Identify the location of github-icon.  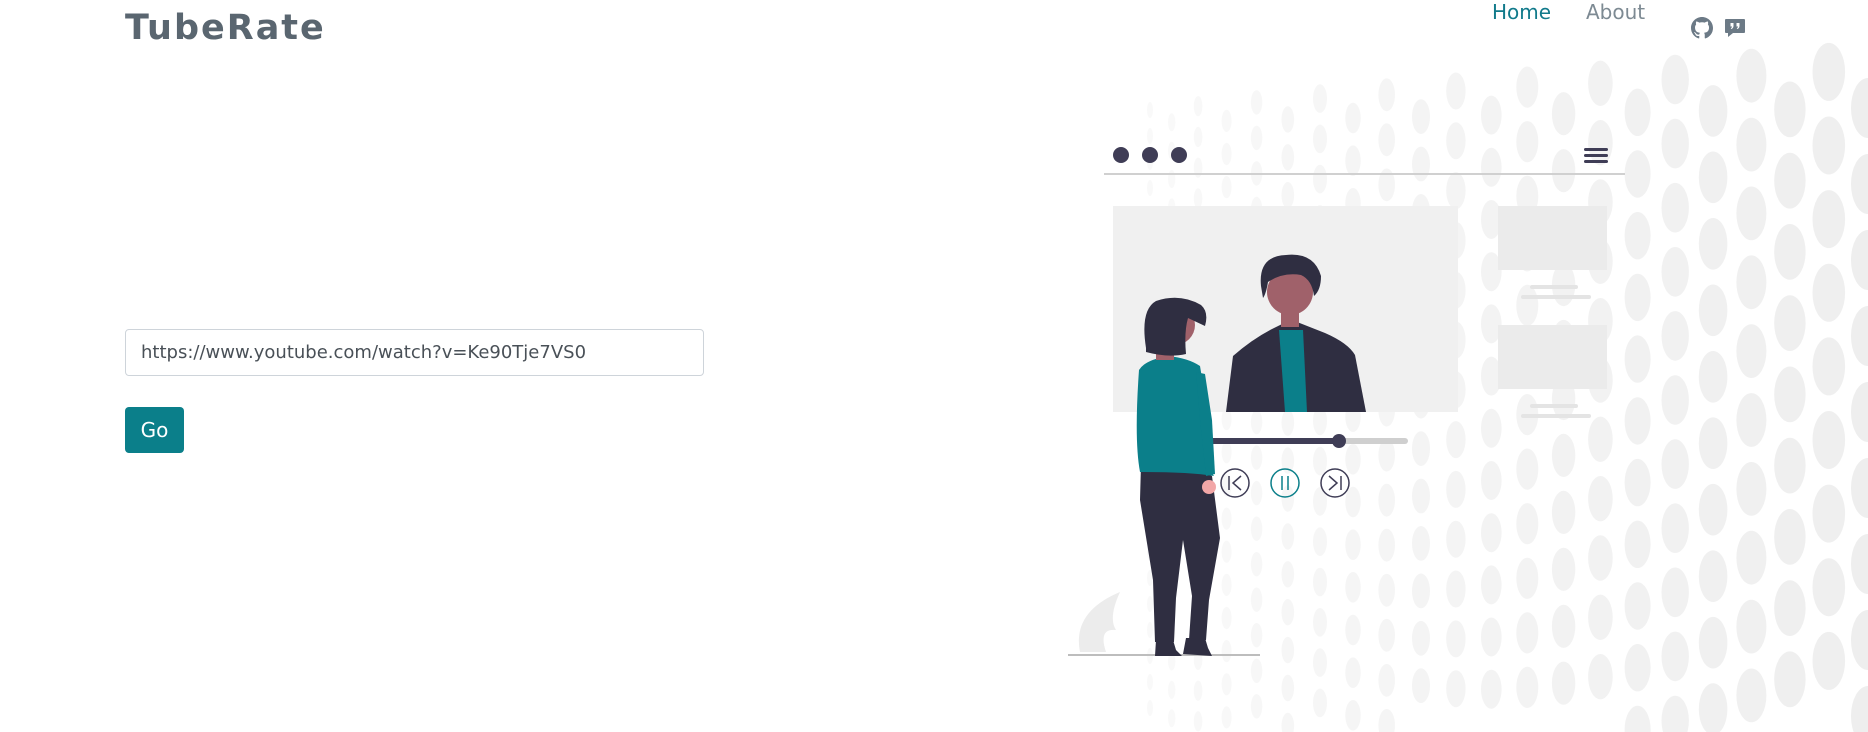
(1702, 28).